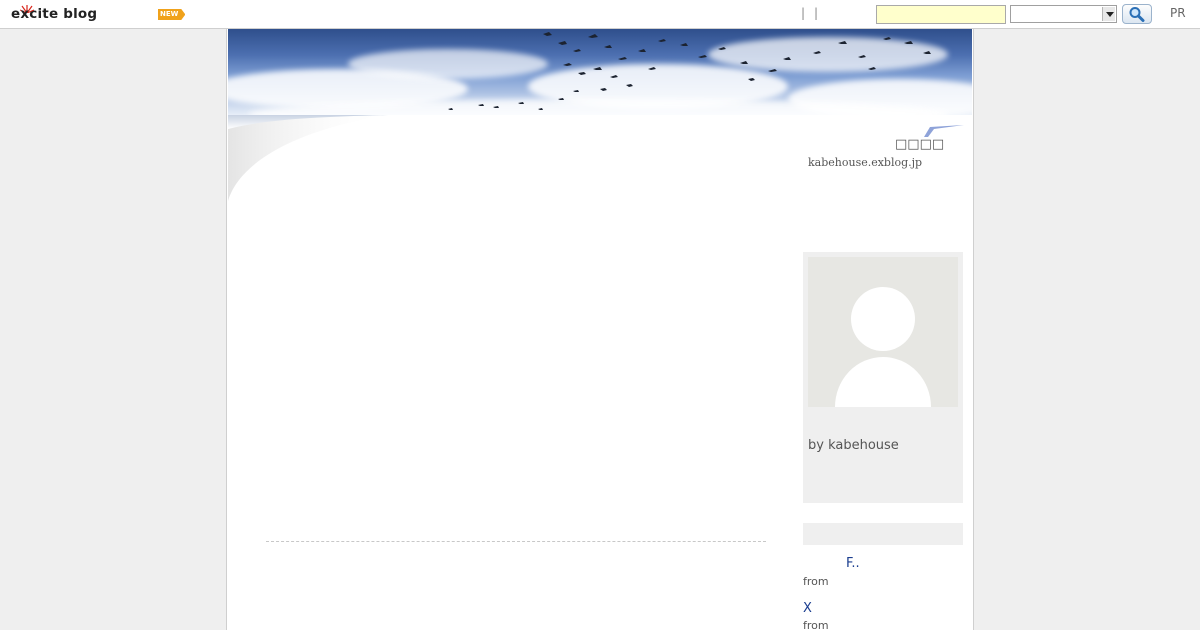  Describe the element at coordinates (865, 162) in the screenshot. I see `blog-url: kabehouse.exblog.jp` at that location.